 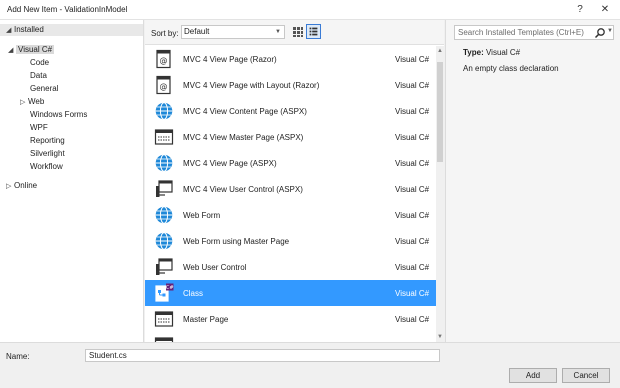 I want to click on template-name: MVC 4 View Content Page (ASPX), so click(x=245, y=111).